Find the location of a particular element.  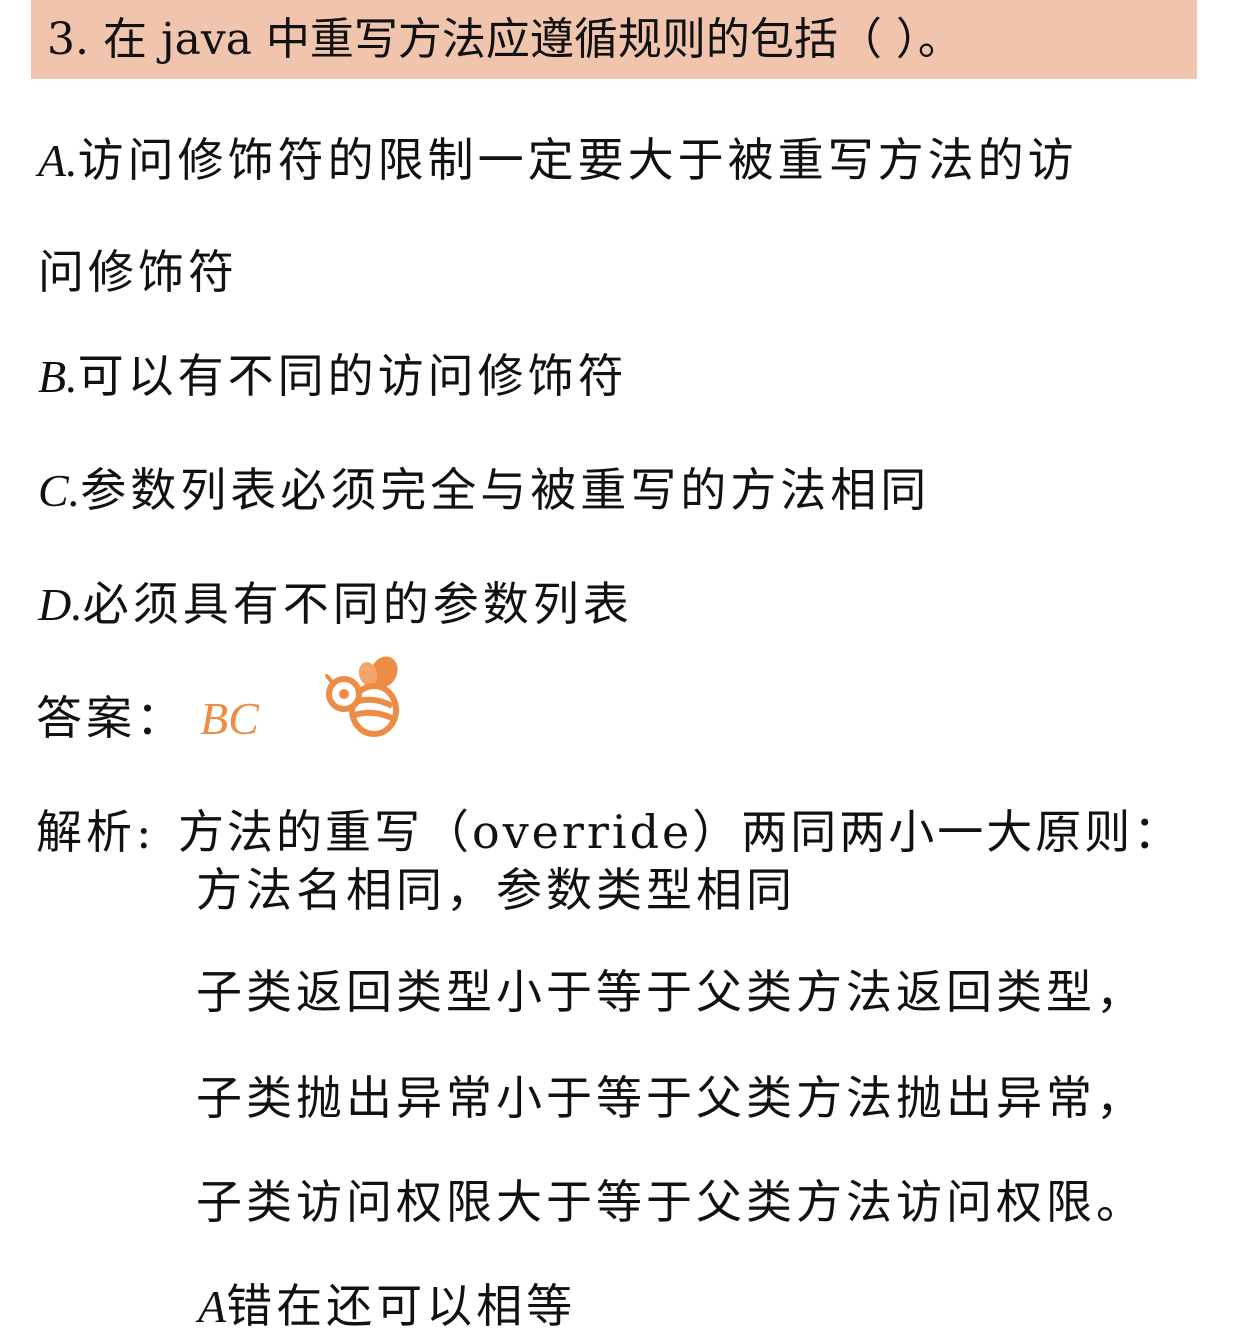

explanation-line-1: 方法的重写（override）两同两小一大原则： is located at coordinates (680, 832).